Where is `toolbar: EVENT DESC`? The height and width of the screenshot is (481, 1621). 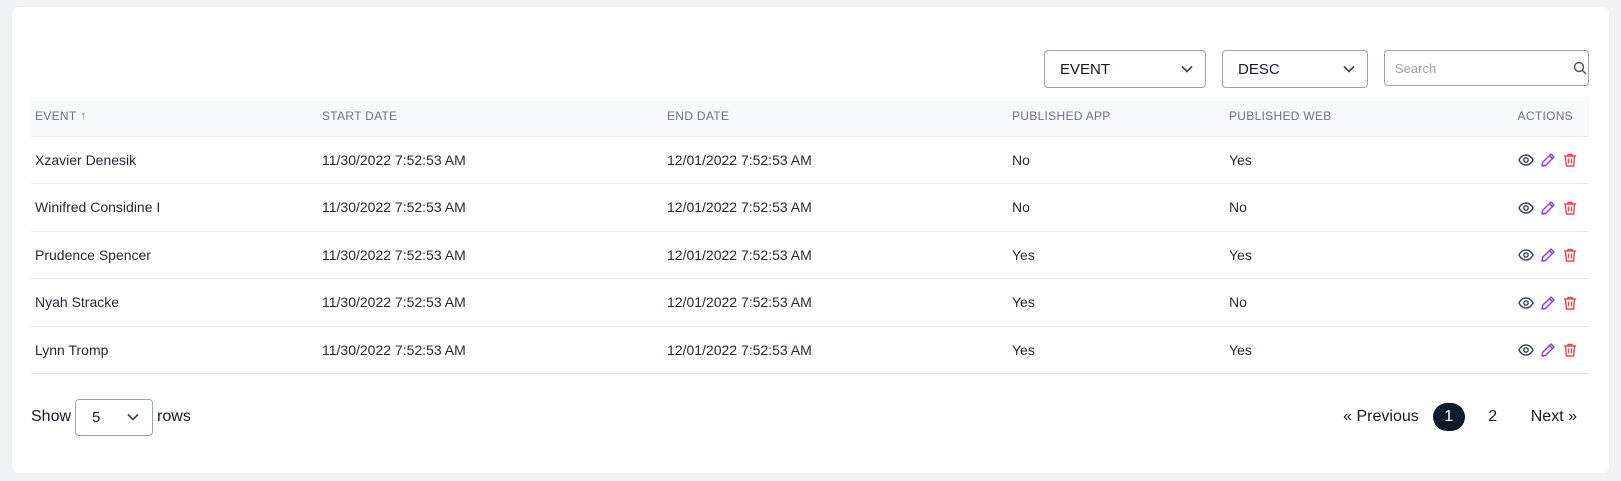 toolbar: EVENT DESC is located at coordinates (810, 69).